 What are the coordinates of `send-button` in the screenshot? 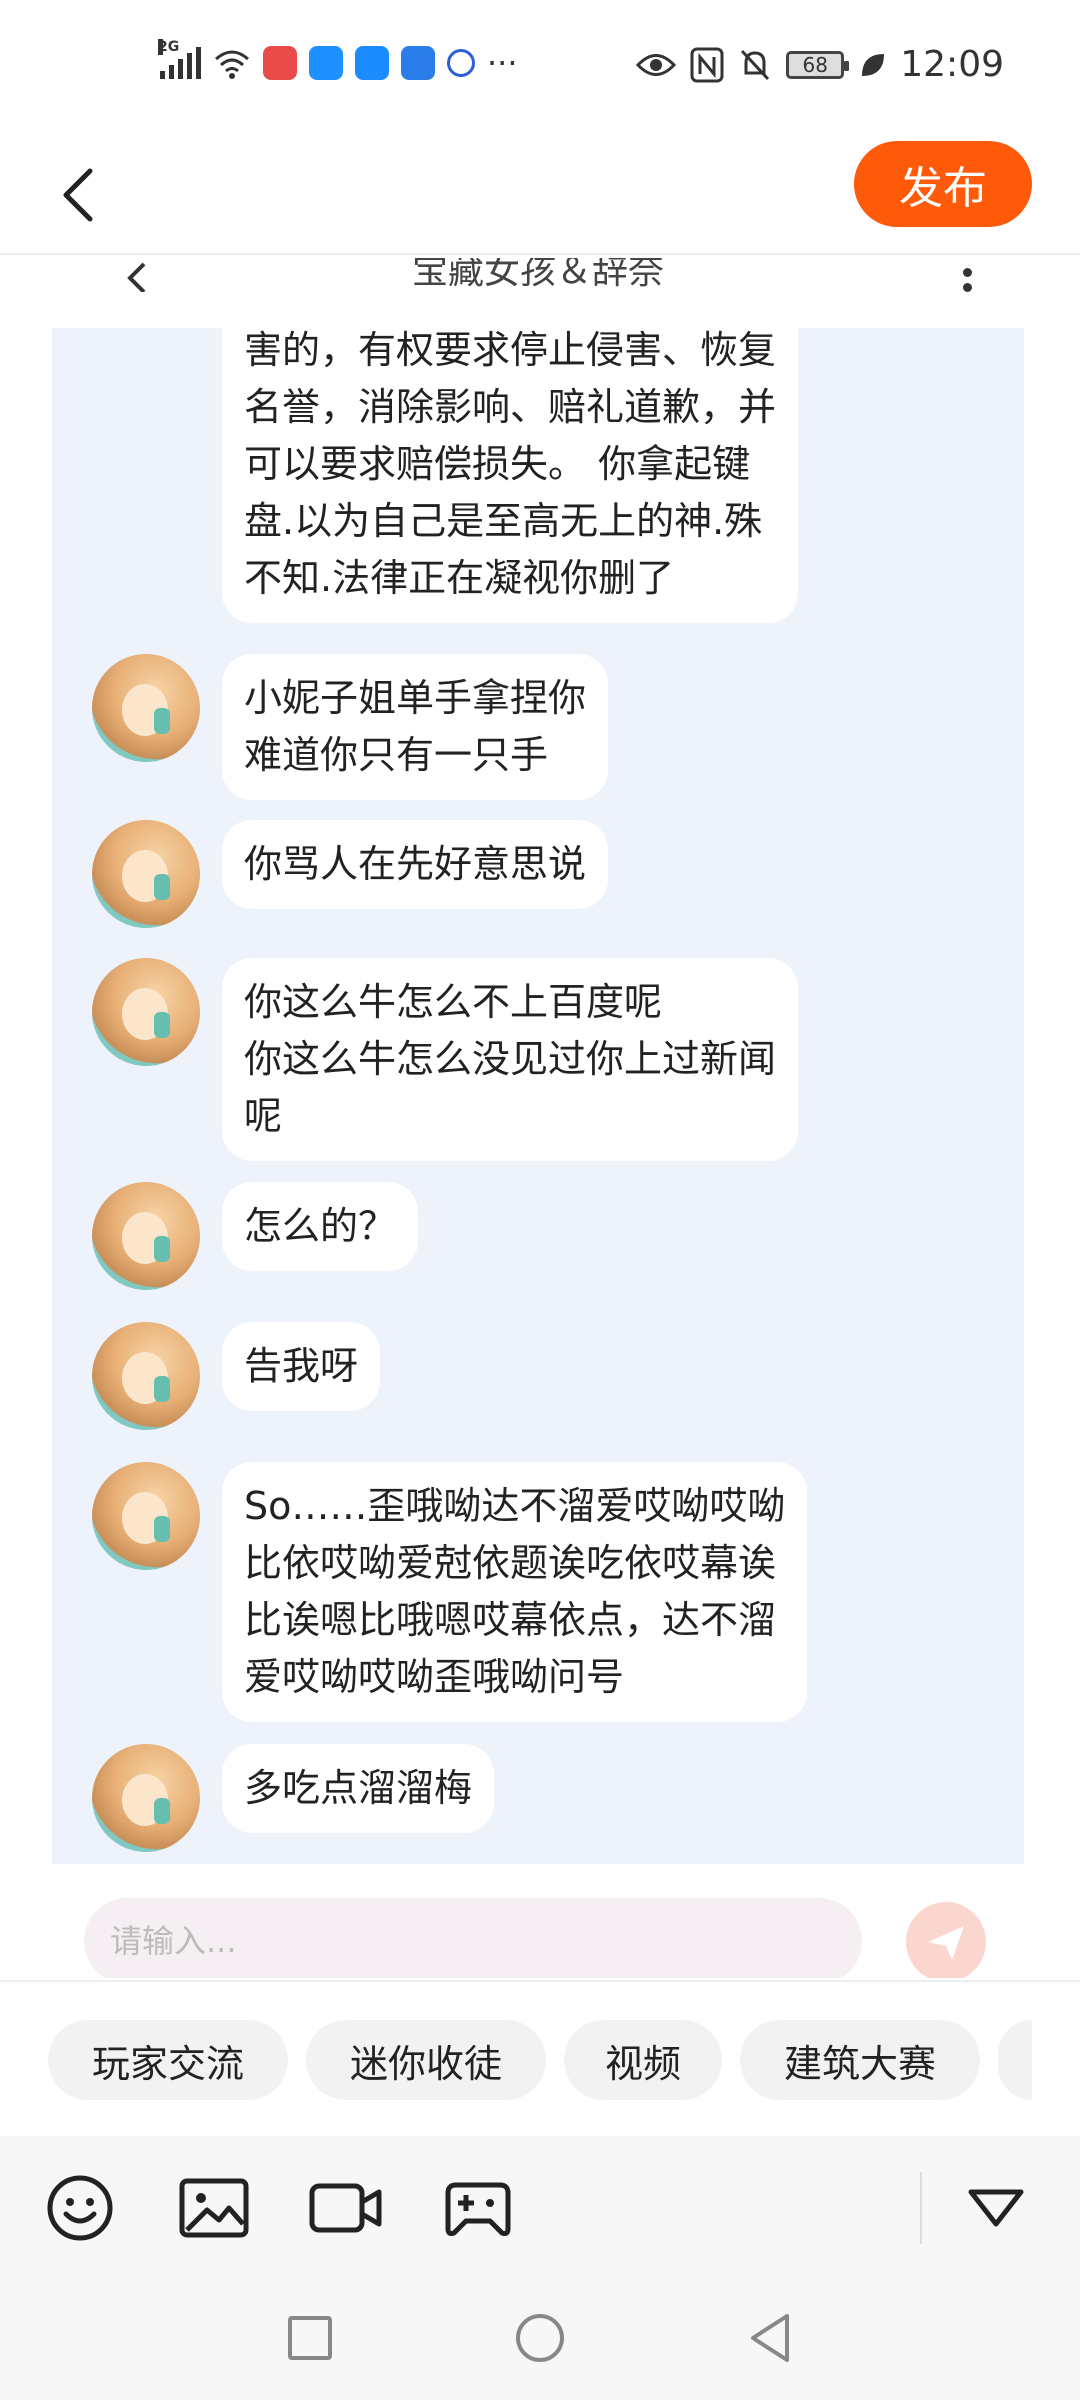 It's located at (946, 1940).